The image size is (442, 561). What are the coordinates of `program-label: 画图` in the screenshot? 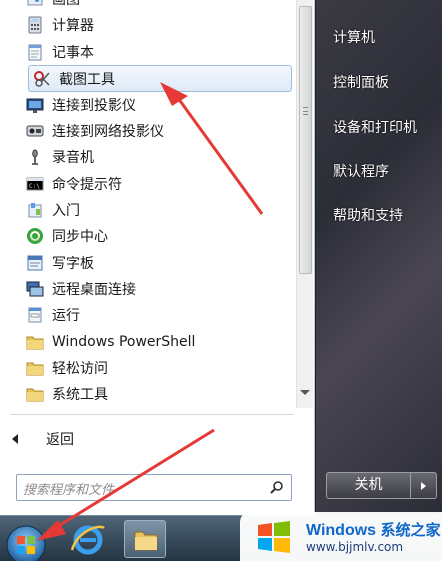 It's located at (66, 4).